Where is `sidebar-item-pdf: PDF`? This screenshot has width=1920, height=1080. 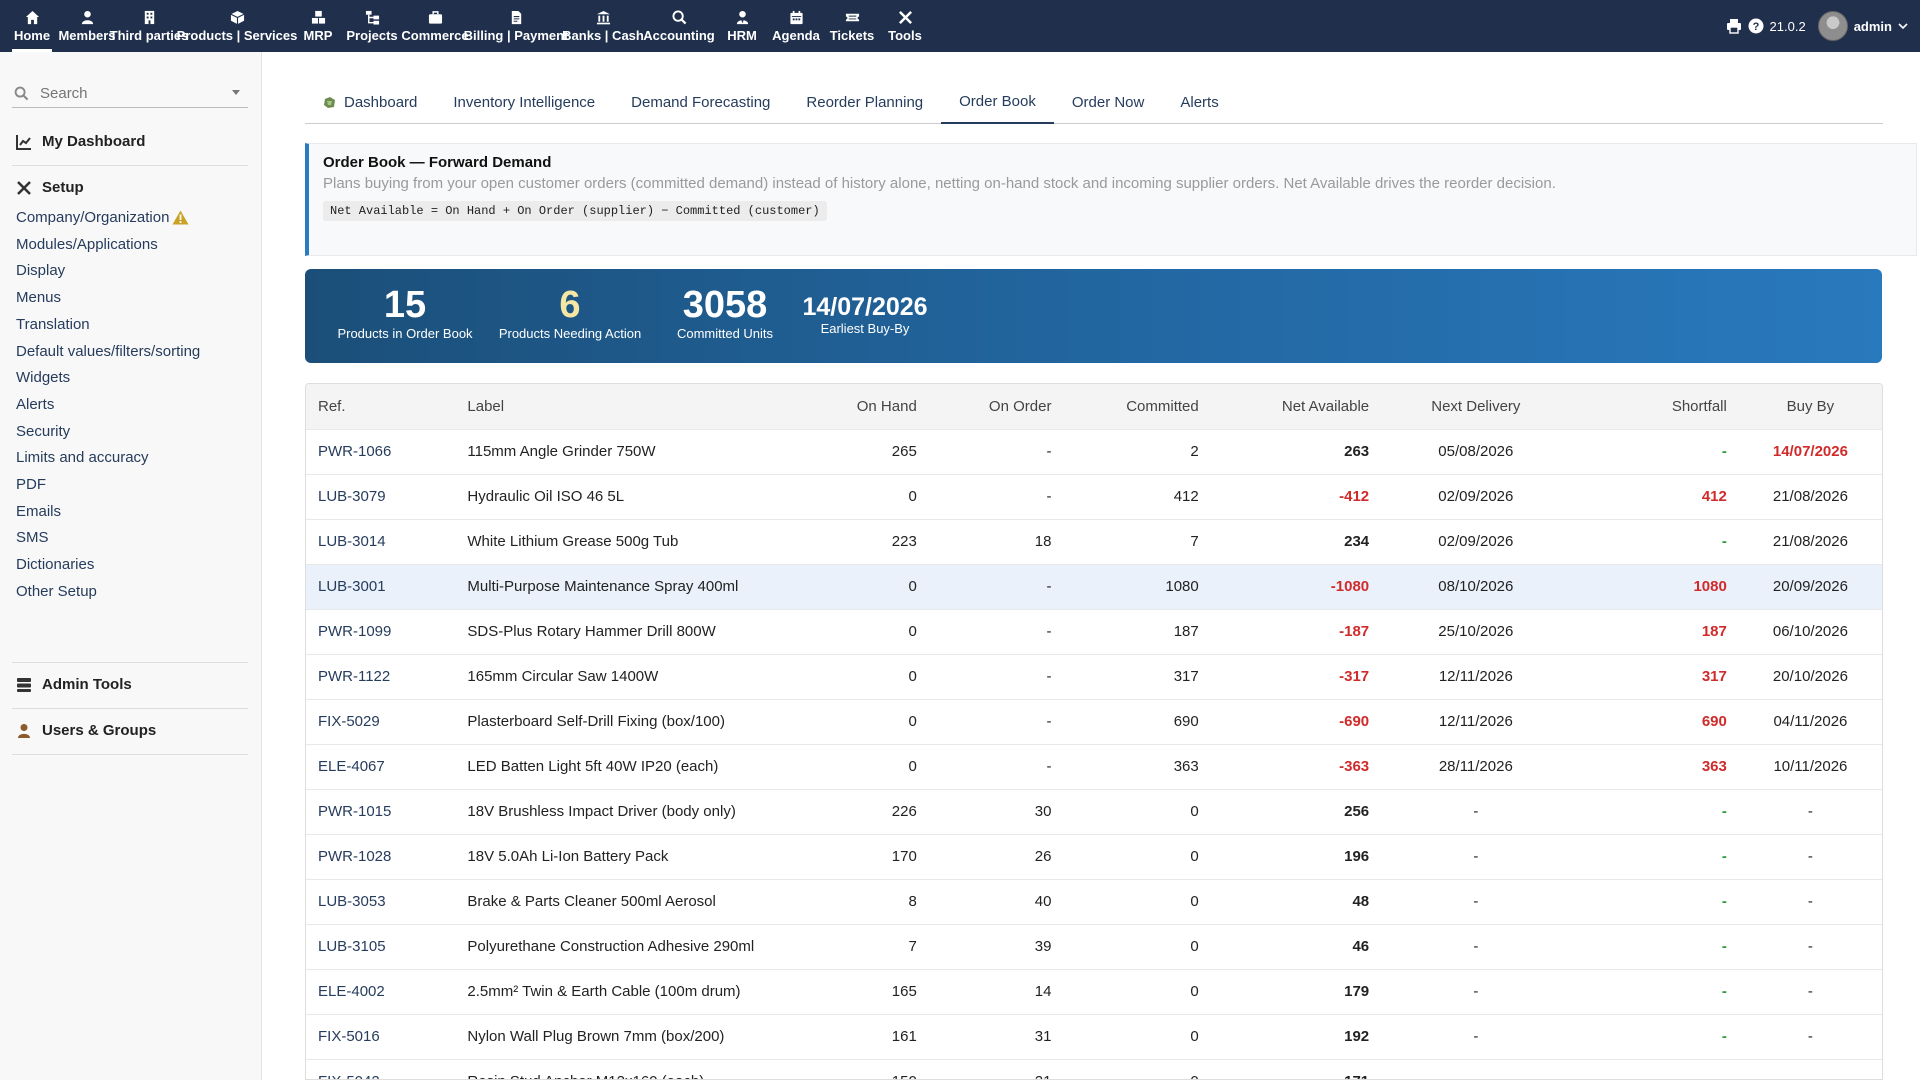 sidebar-item-pdf: PDF is located at coordinates (31, 484).